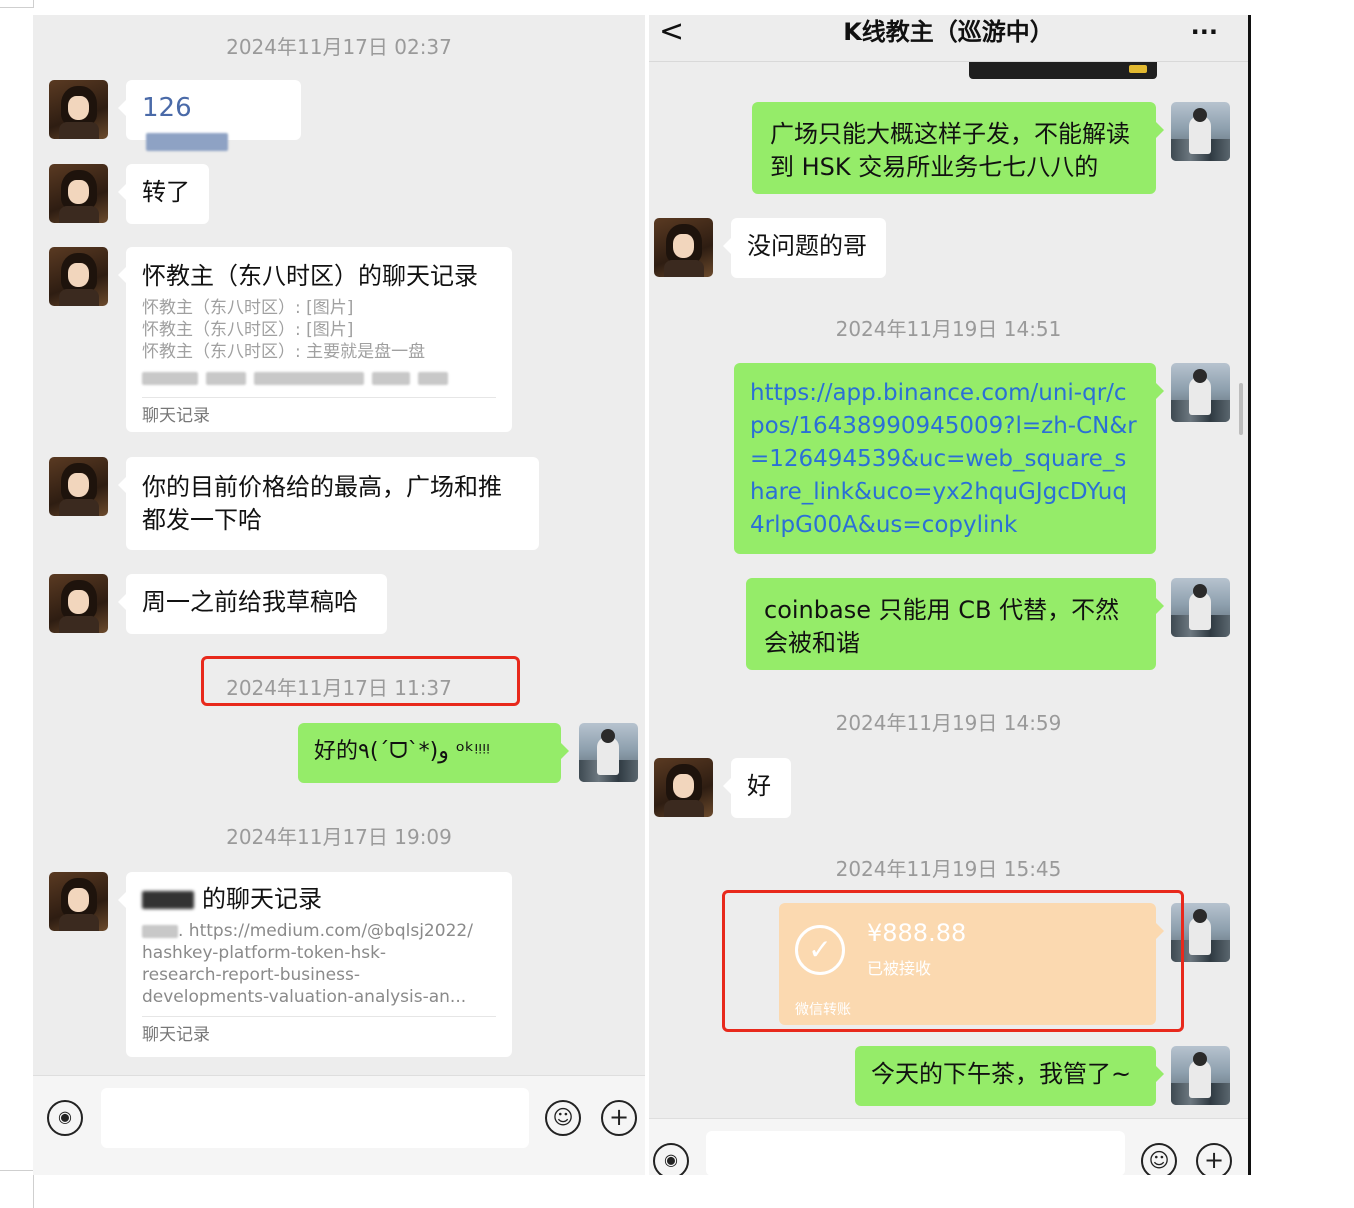  Describe the element at coordinates (262, 899) in the screenshot. I see `card-title-text: 的聊天记录` at that location.